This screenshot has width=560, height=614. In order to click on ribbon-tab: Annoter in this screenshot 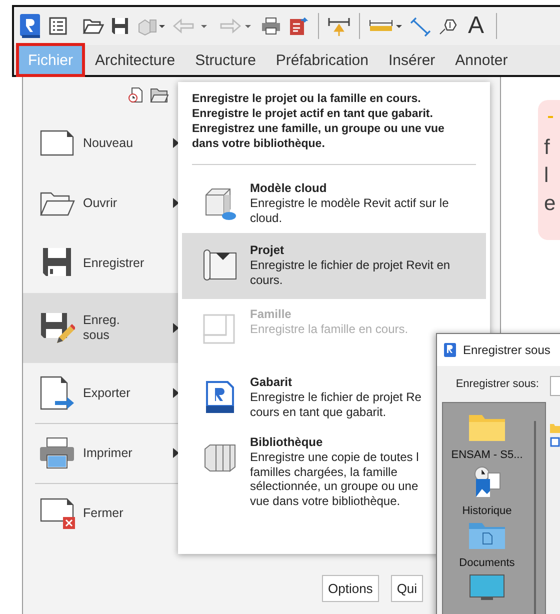, I will do `click(481, 60)`.